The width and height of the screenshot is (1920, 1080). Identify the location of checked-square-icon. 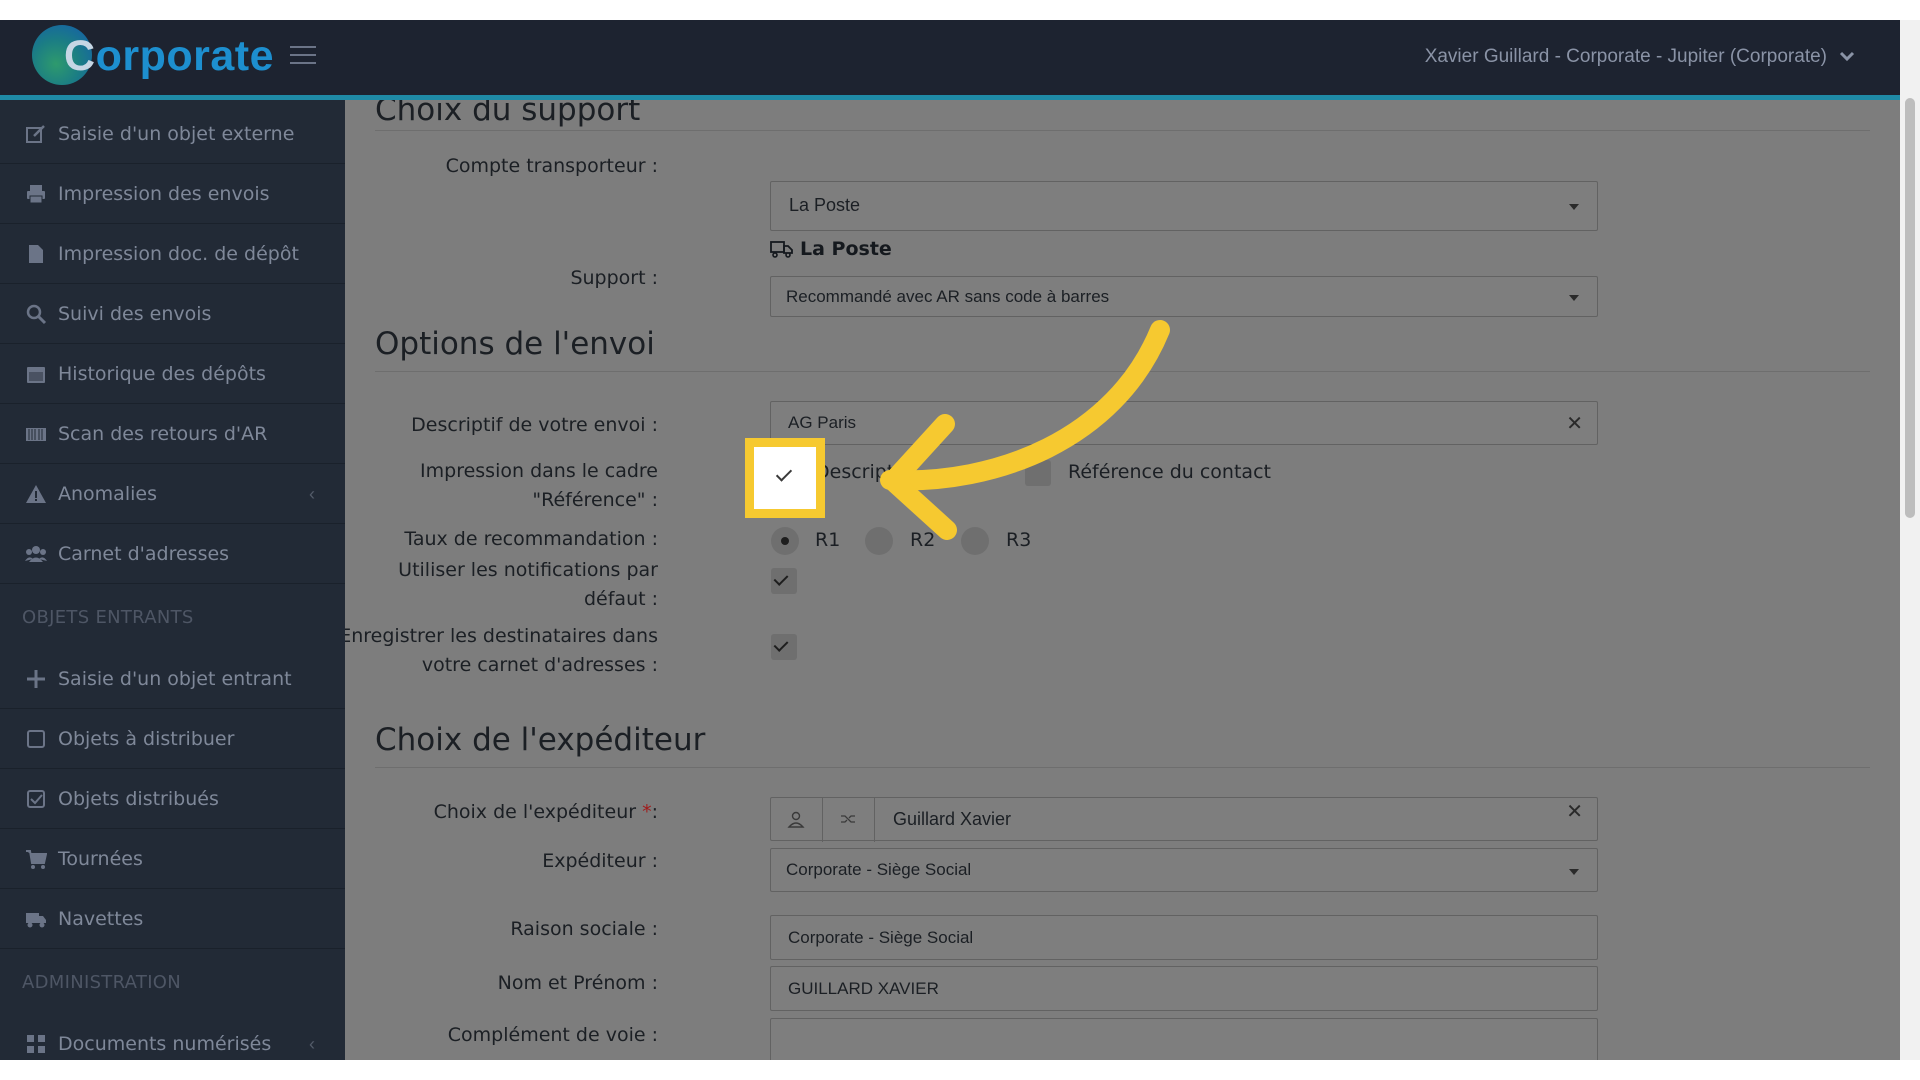
(36, 799).